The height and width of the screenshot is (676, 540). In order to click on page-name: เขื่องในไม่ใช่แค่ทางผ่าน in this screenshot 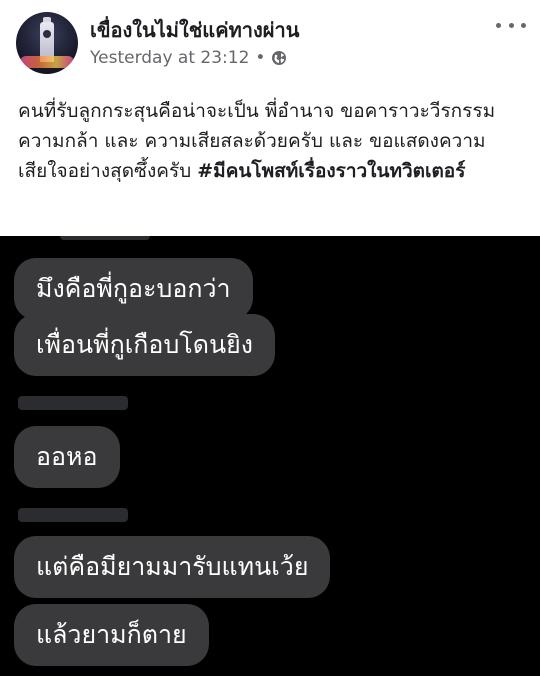, I will do `click(194, 30)`.